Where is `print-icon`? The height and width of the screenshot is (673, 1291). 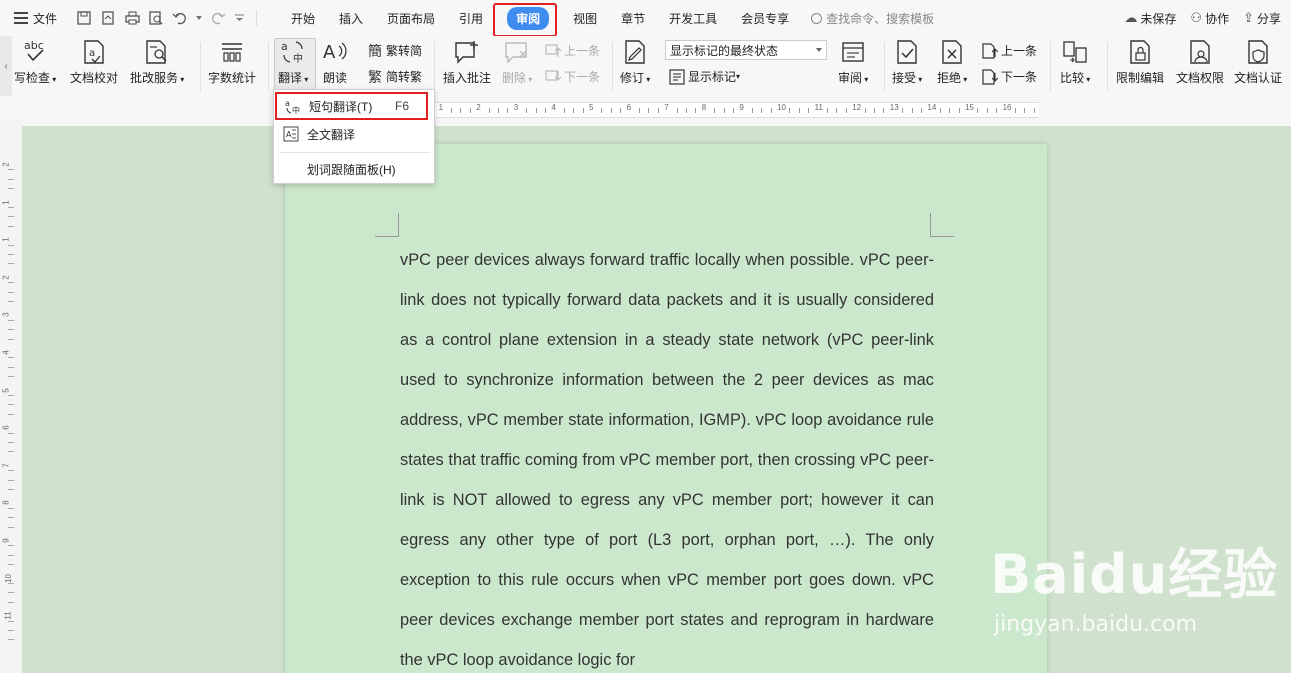
print-icon is located at coordinates (132, 18).